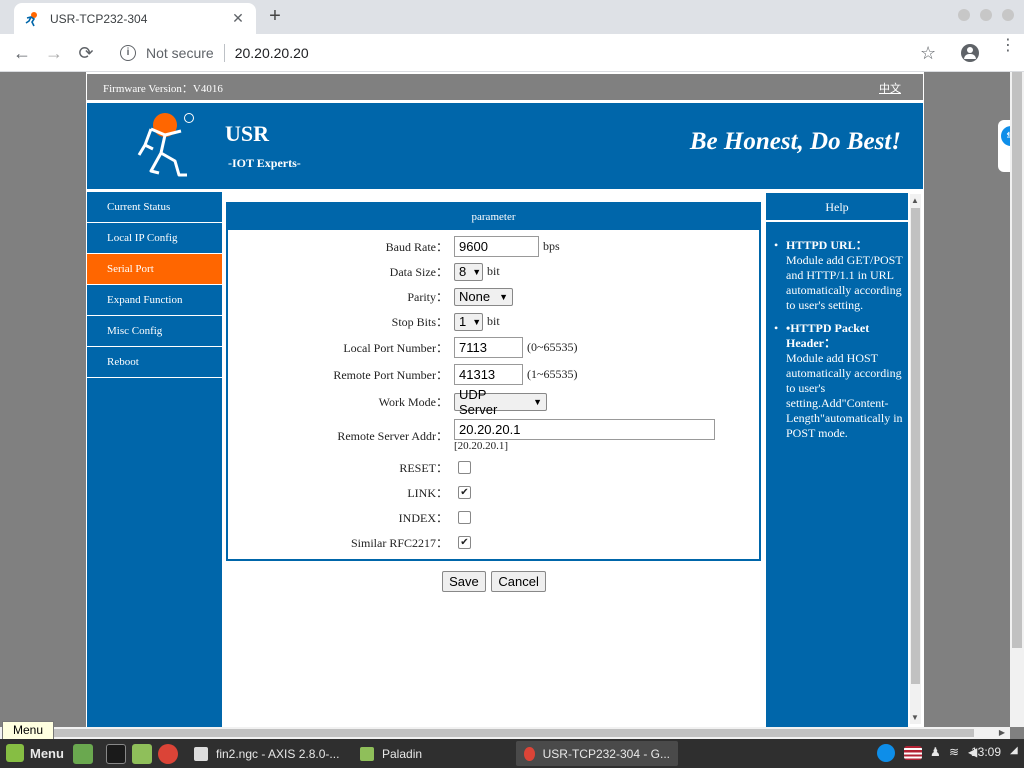  What do you see at coordinates (464, 581) in the screenshot?
I see `save-button: Save` at bounding box center [464, 581].